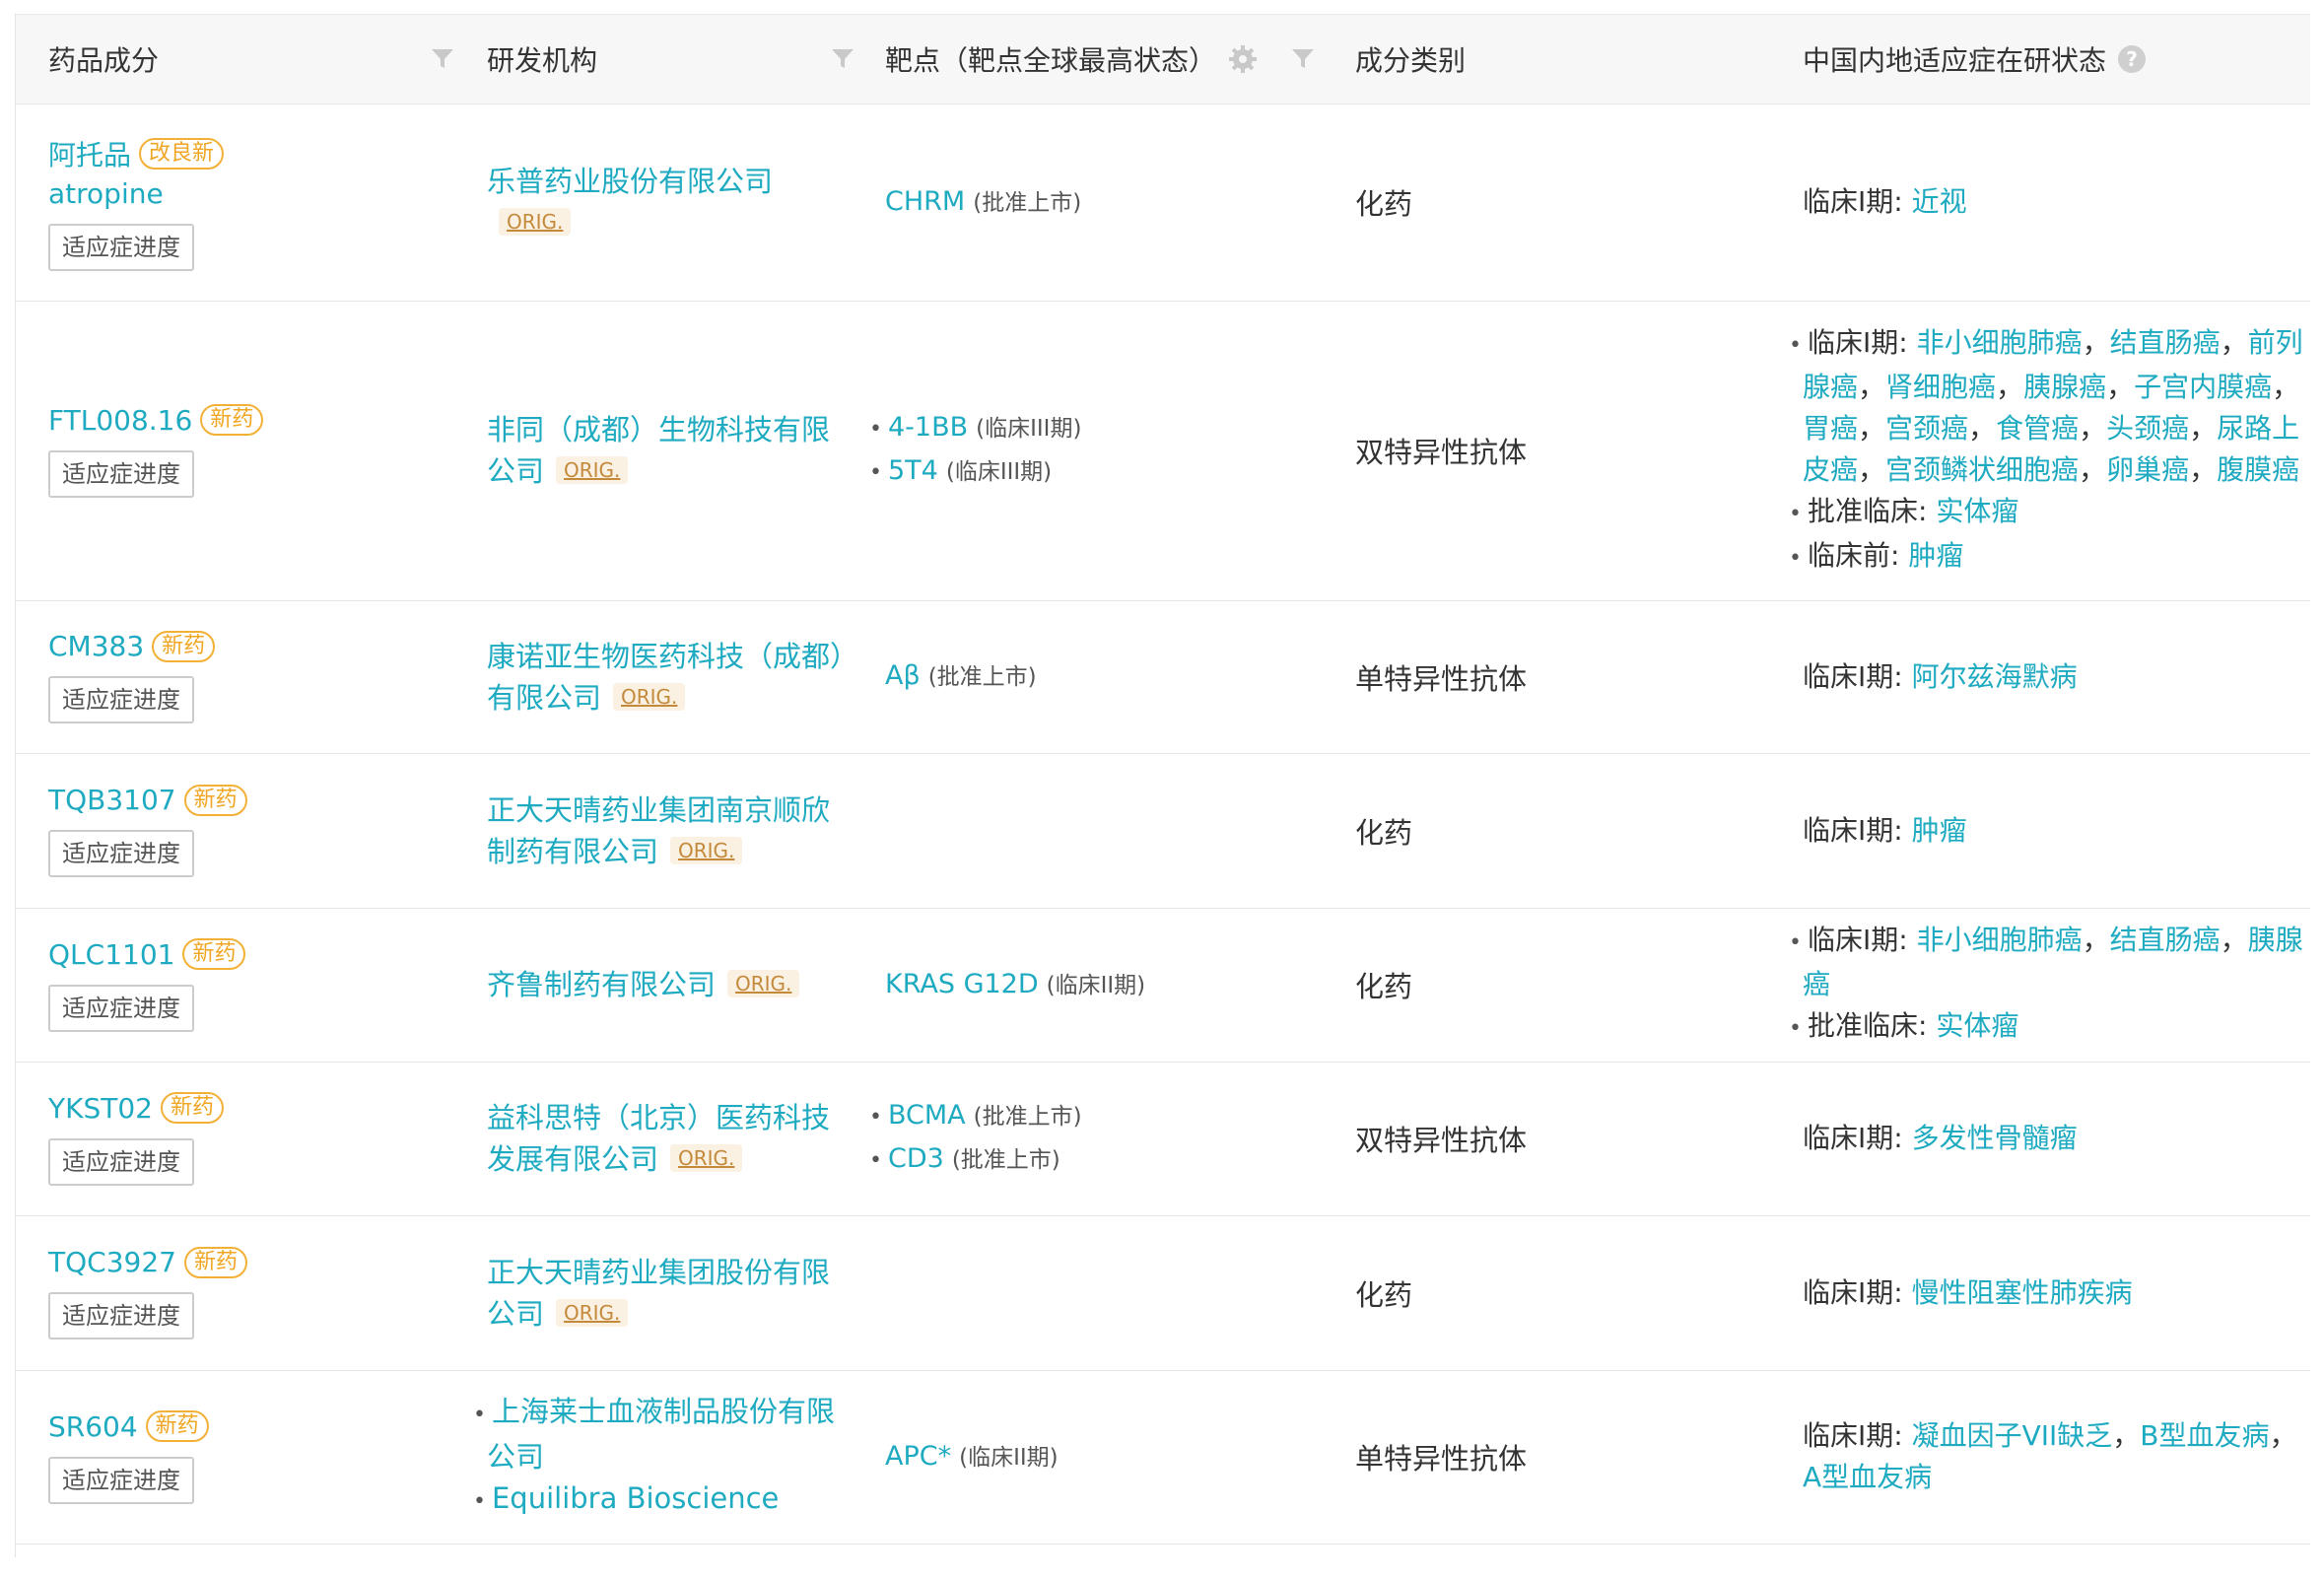 Image resolution: width=2324 pixels, height=1579 pixels. I want to click on target-link: CD3, so click(916, 1158).